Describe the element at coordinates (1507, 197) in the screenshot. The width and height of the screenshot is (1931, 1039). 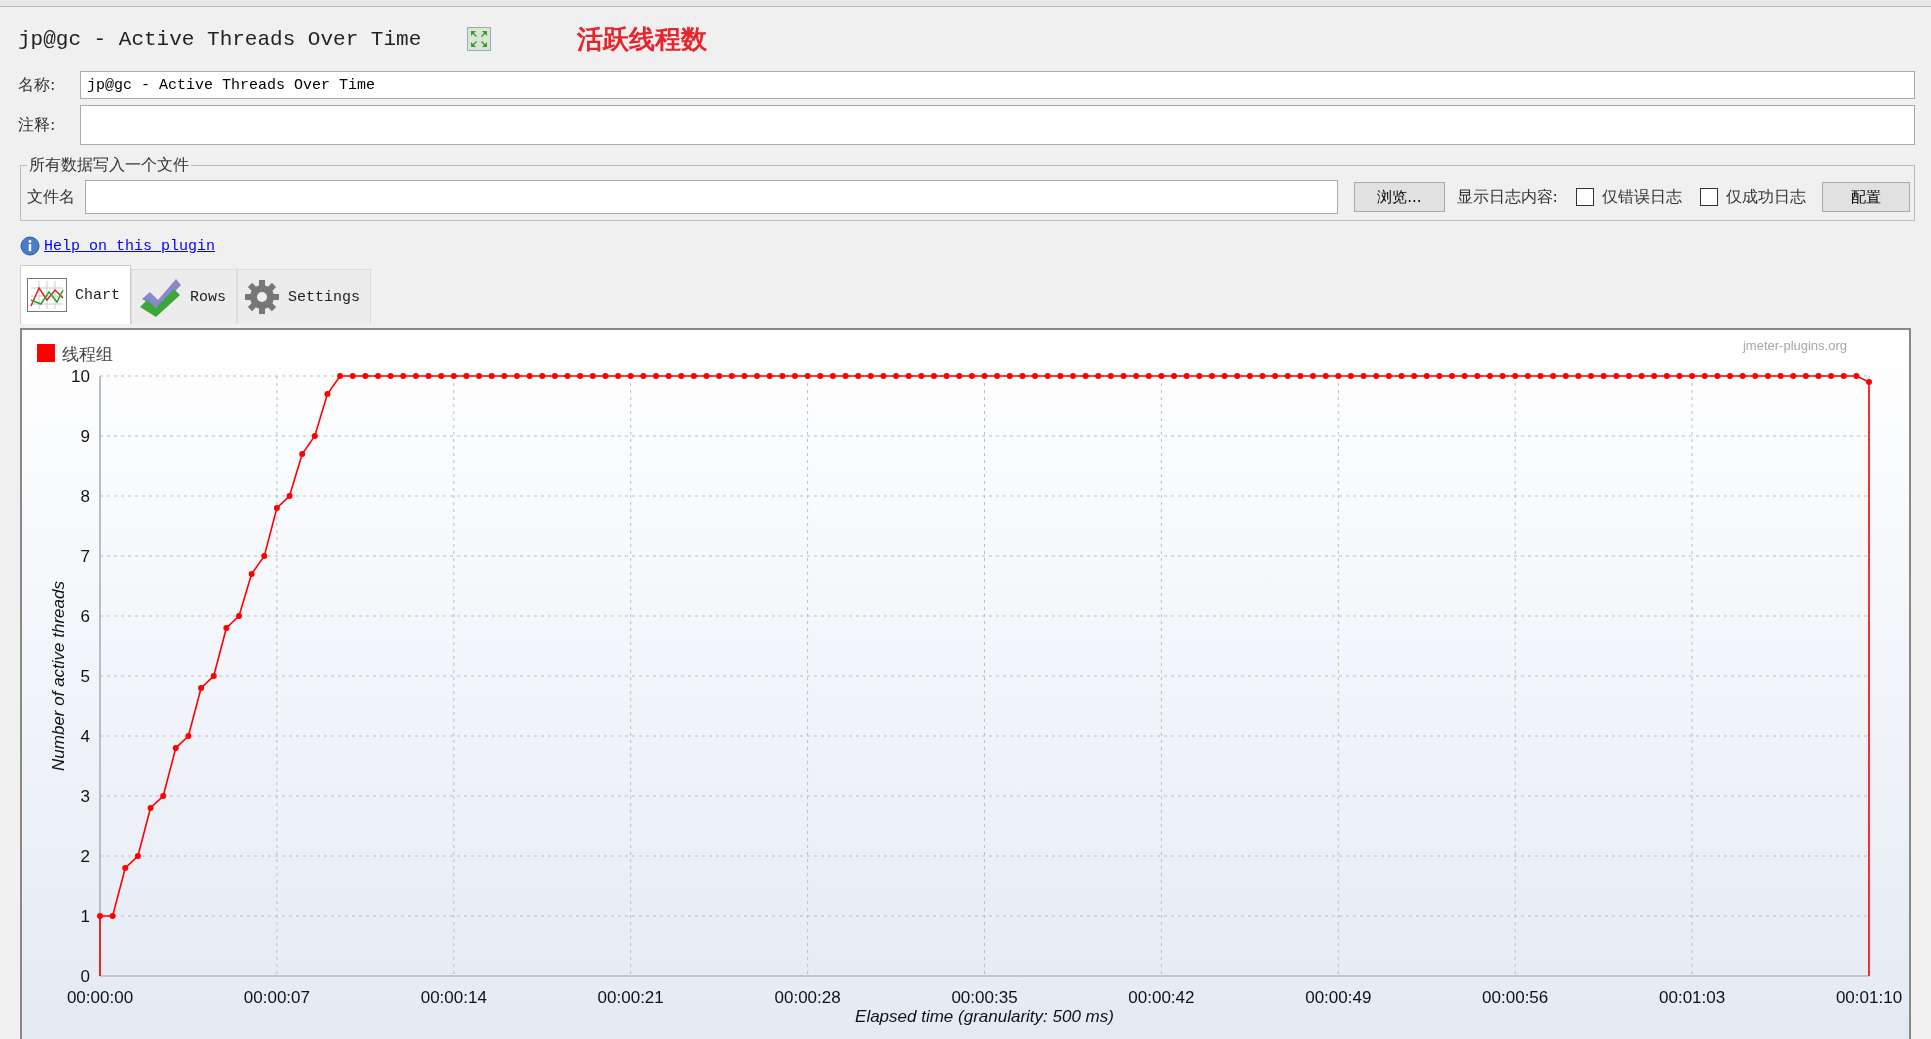
I see `log-label: 显示日志内容:` at that location.